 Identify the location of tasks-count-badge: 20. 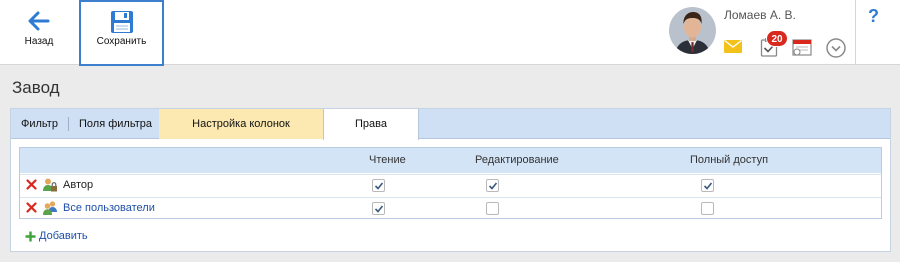
(777, 38).